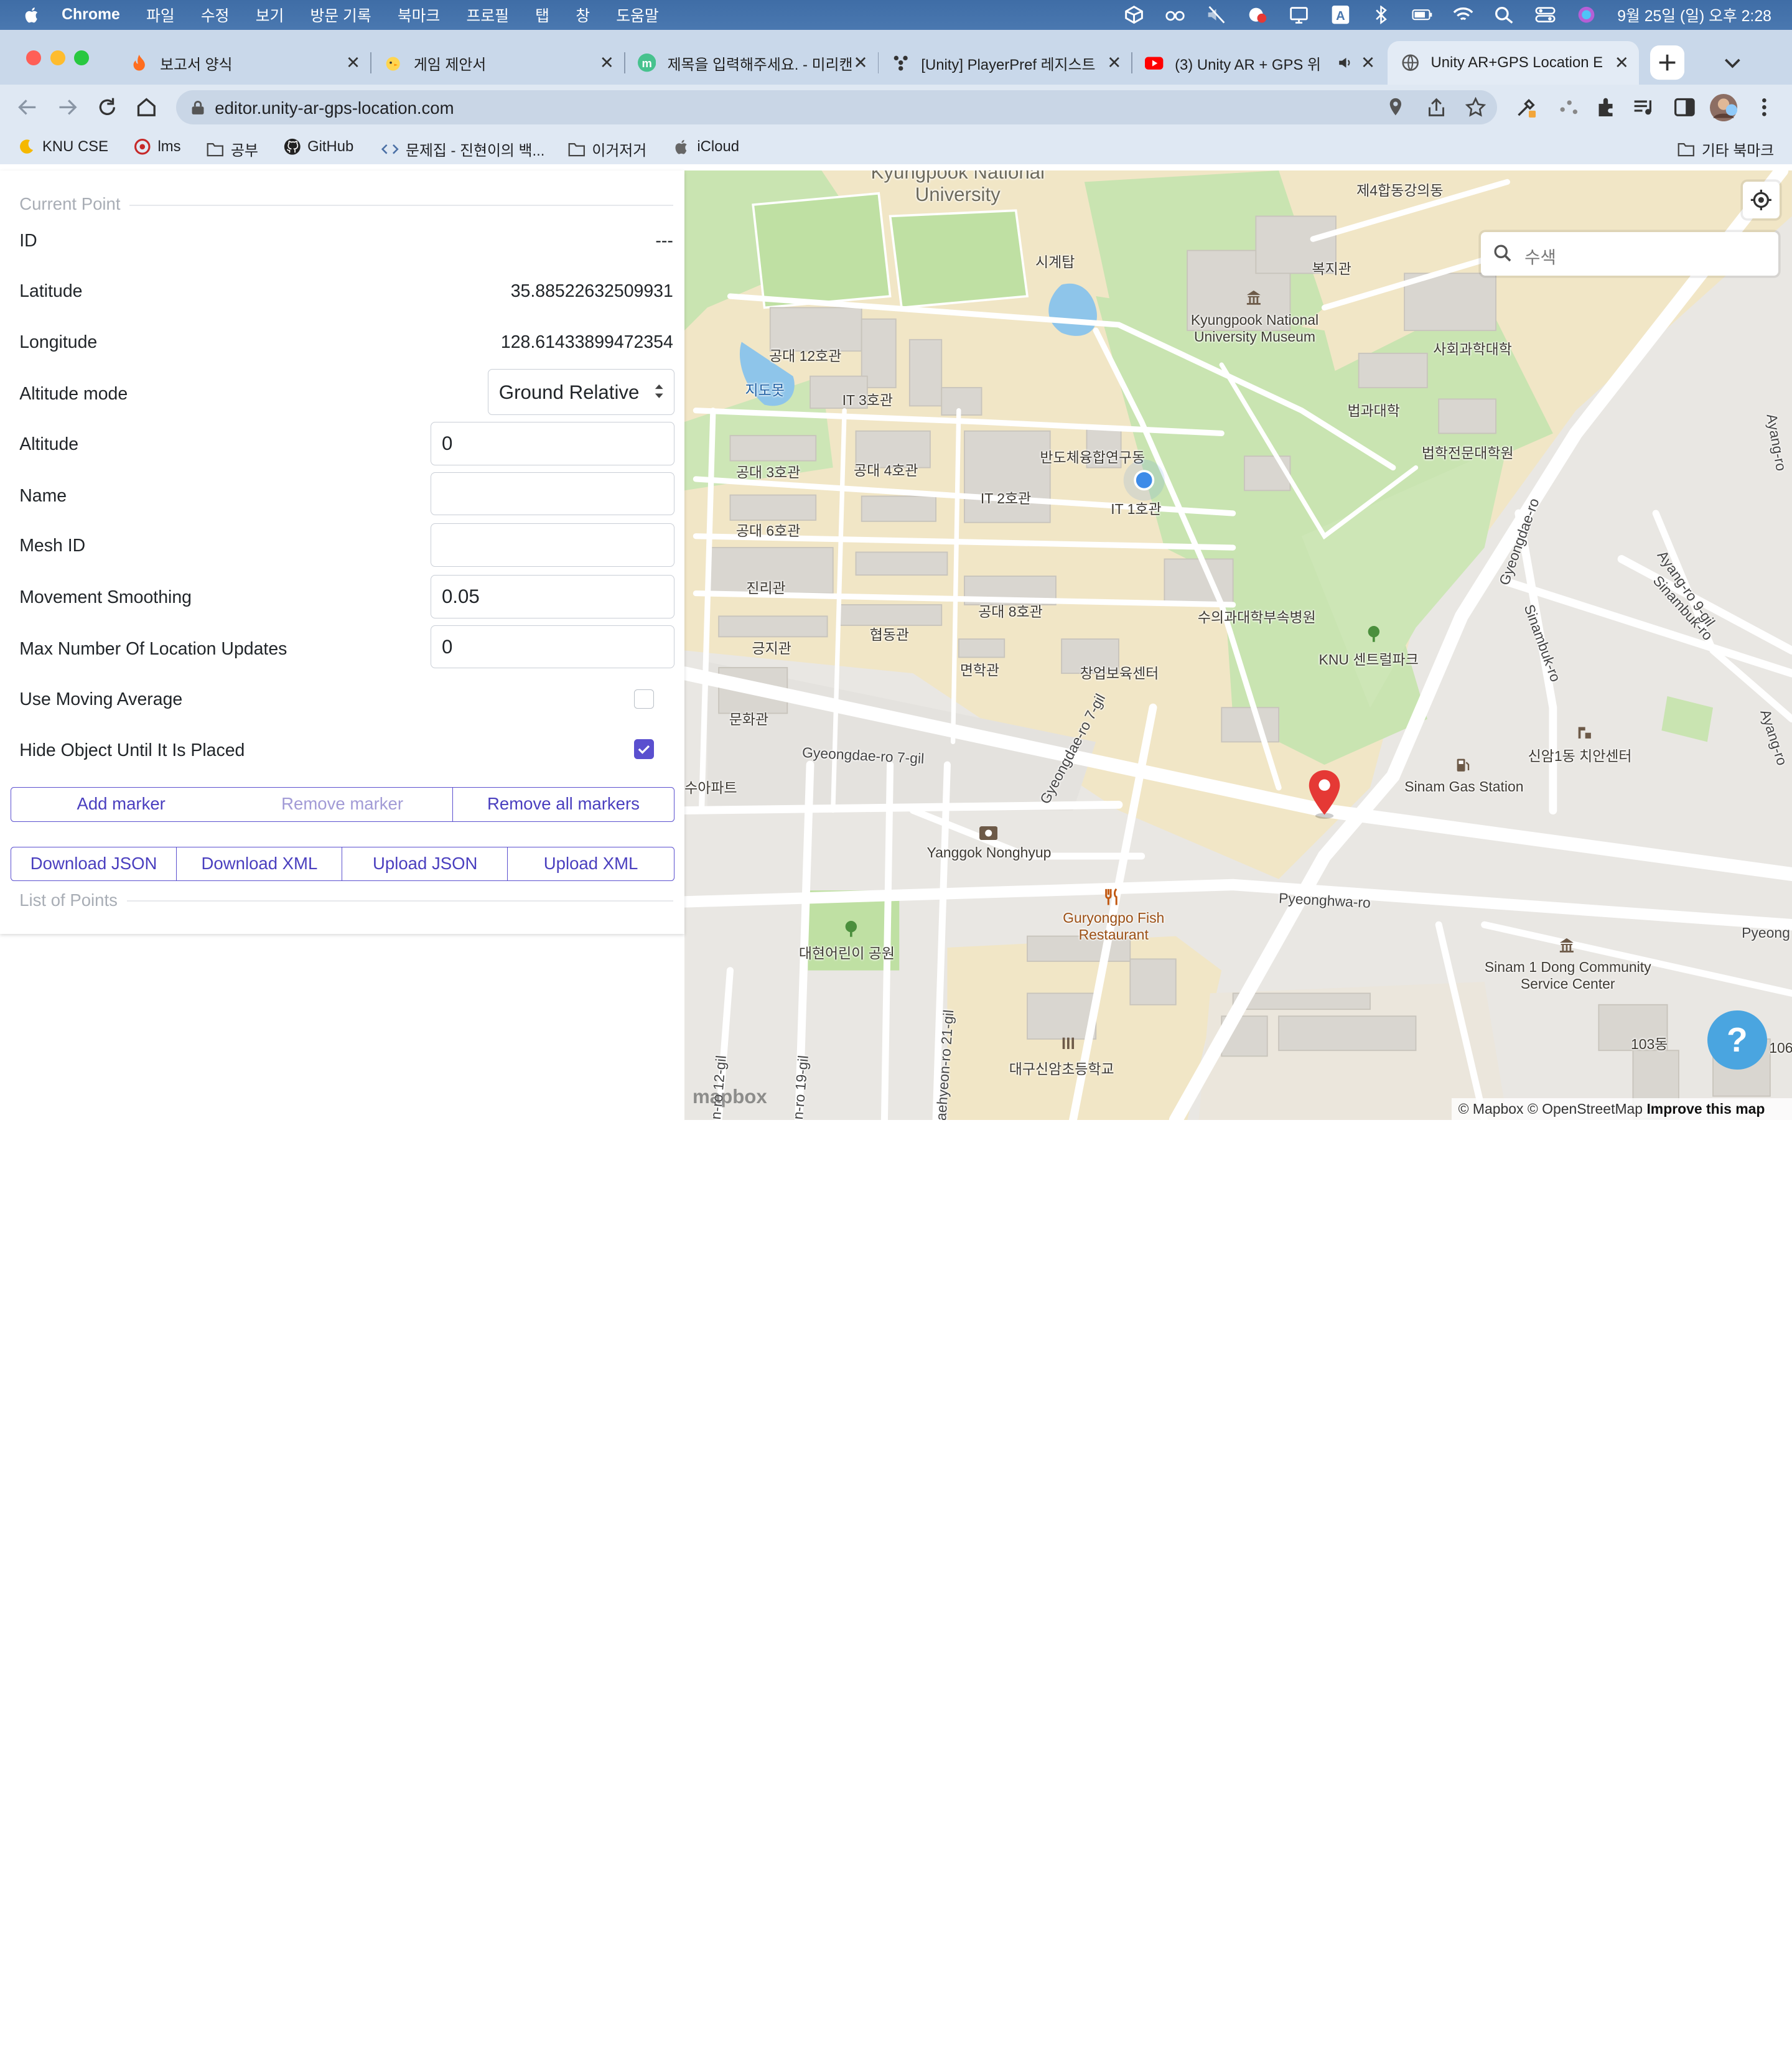 The height and width of the screenshot is (2057, 1792). What do you see at coordinates (157, 147) in the screenshot?
I see `bookmark-lms: lms` at bounding box center [157, 147].